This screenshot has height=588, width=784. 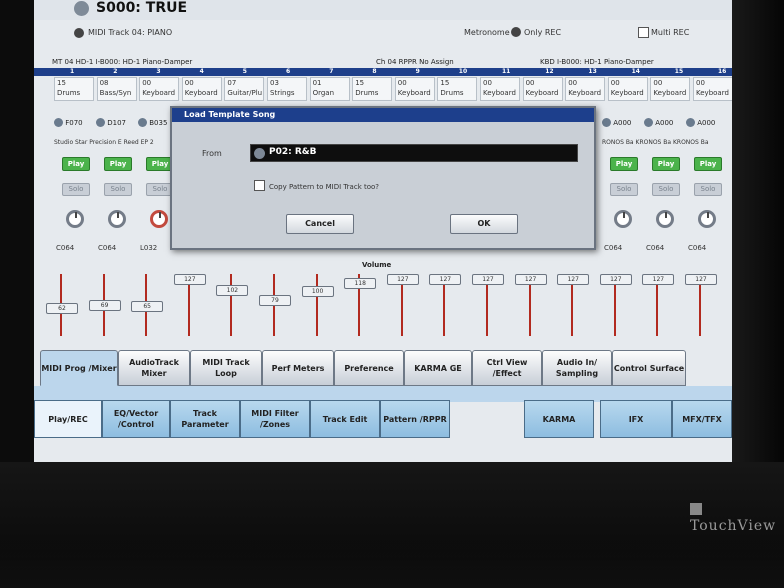 I want to click on bank-select: D107, so click(x=116, y=126).